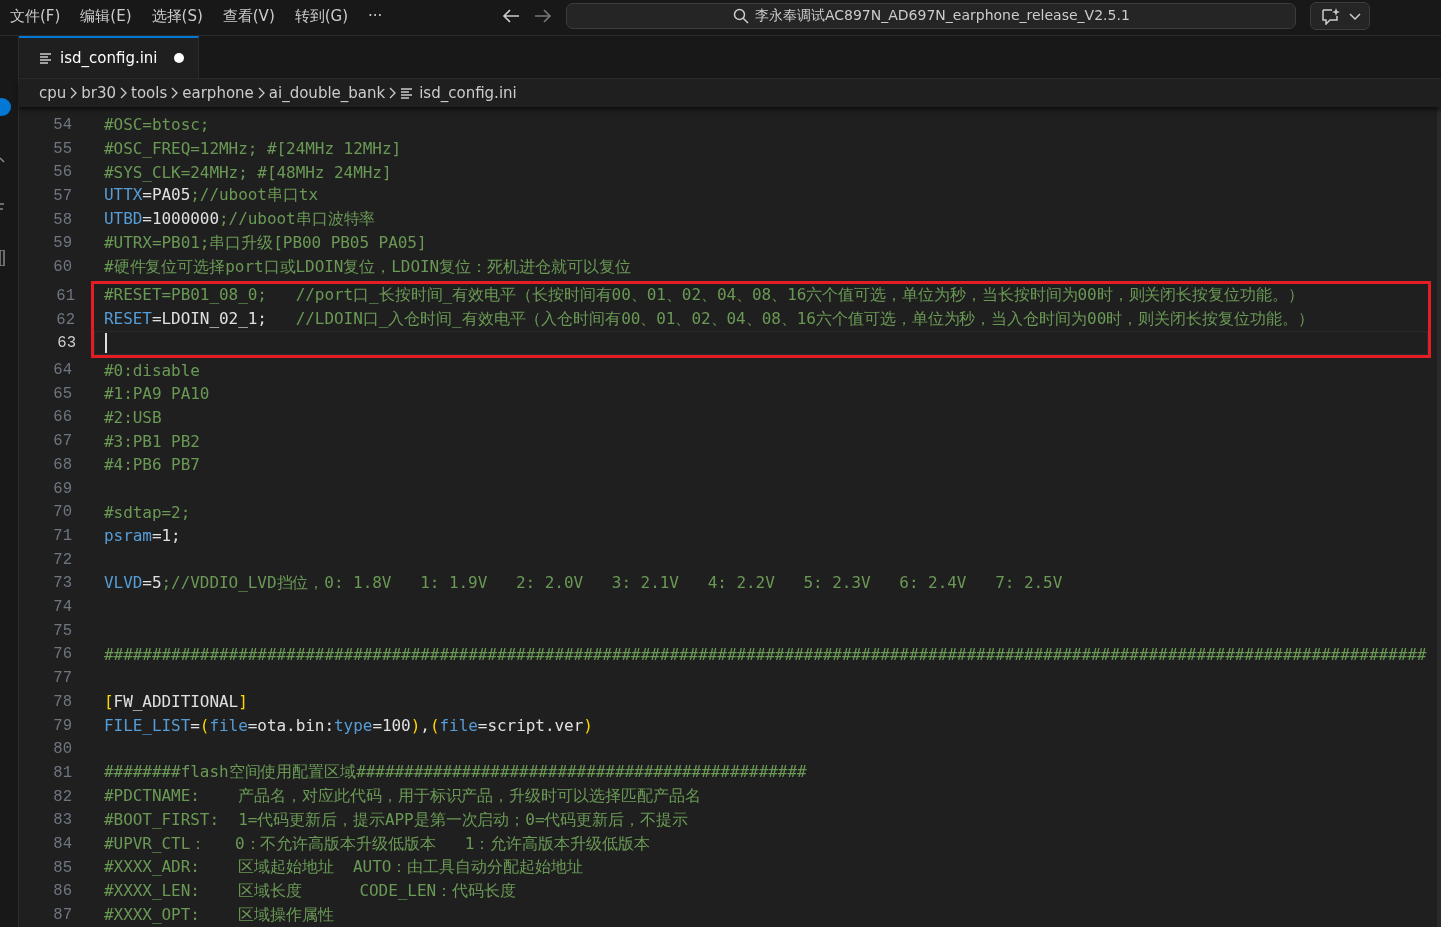  I want to click on line-number: 74, so click(62, 607).